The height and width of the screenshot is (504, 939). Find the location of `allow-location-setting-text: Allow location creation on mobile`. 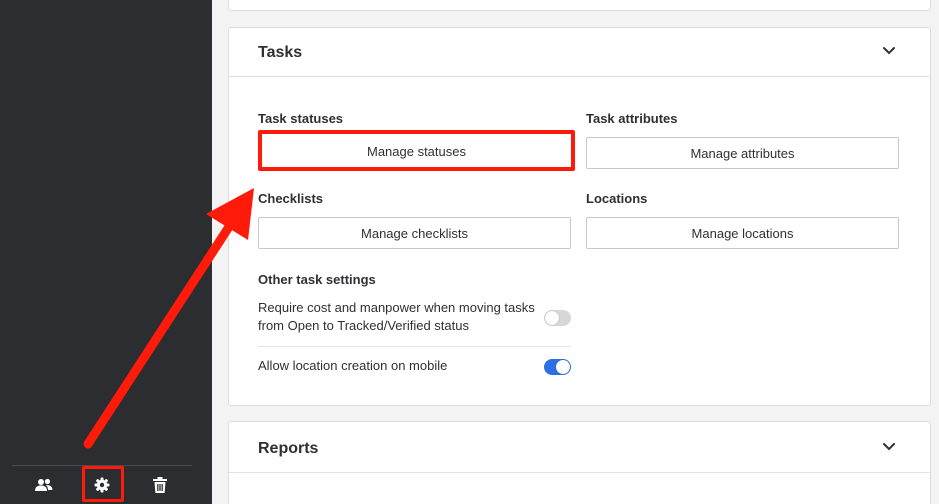

allow-location-setting-text: Allow location creation on mobile is located at coordinates (353, 365).